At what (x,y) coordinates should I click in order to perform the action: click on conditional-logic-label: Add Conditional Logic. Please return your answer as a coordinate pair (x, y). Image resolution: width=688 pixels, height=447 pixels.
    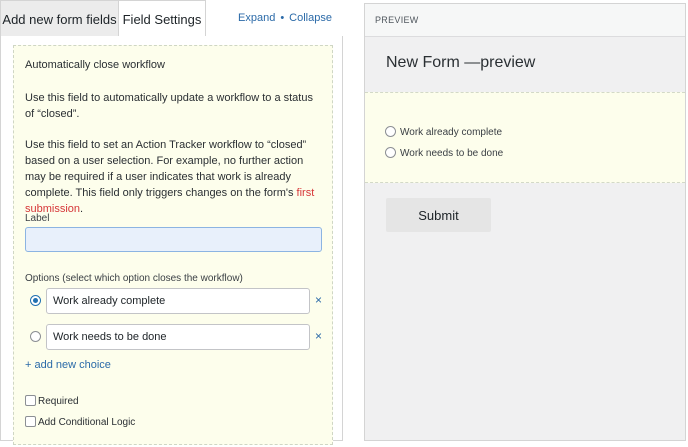
    Looking at the image, I should click on (87, 422).